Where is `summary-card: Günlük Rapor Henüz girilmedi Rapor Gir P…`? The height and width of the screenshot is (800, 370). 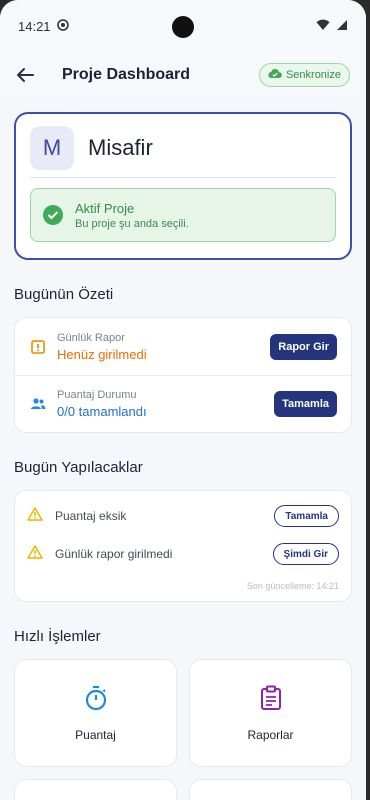
summary-card: Günlük Rapor Henüz girilmedi Rapor Gir P… is located at coordinates (183, 375).